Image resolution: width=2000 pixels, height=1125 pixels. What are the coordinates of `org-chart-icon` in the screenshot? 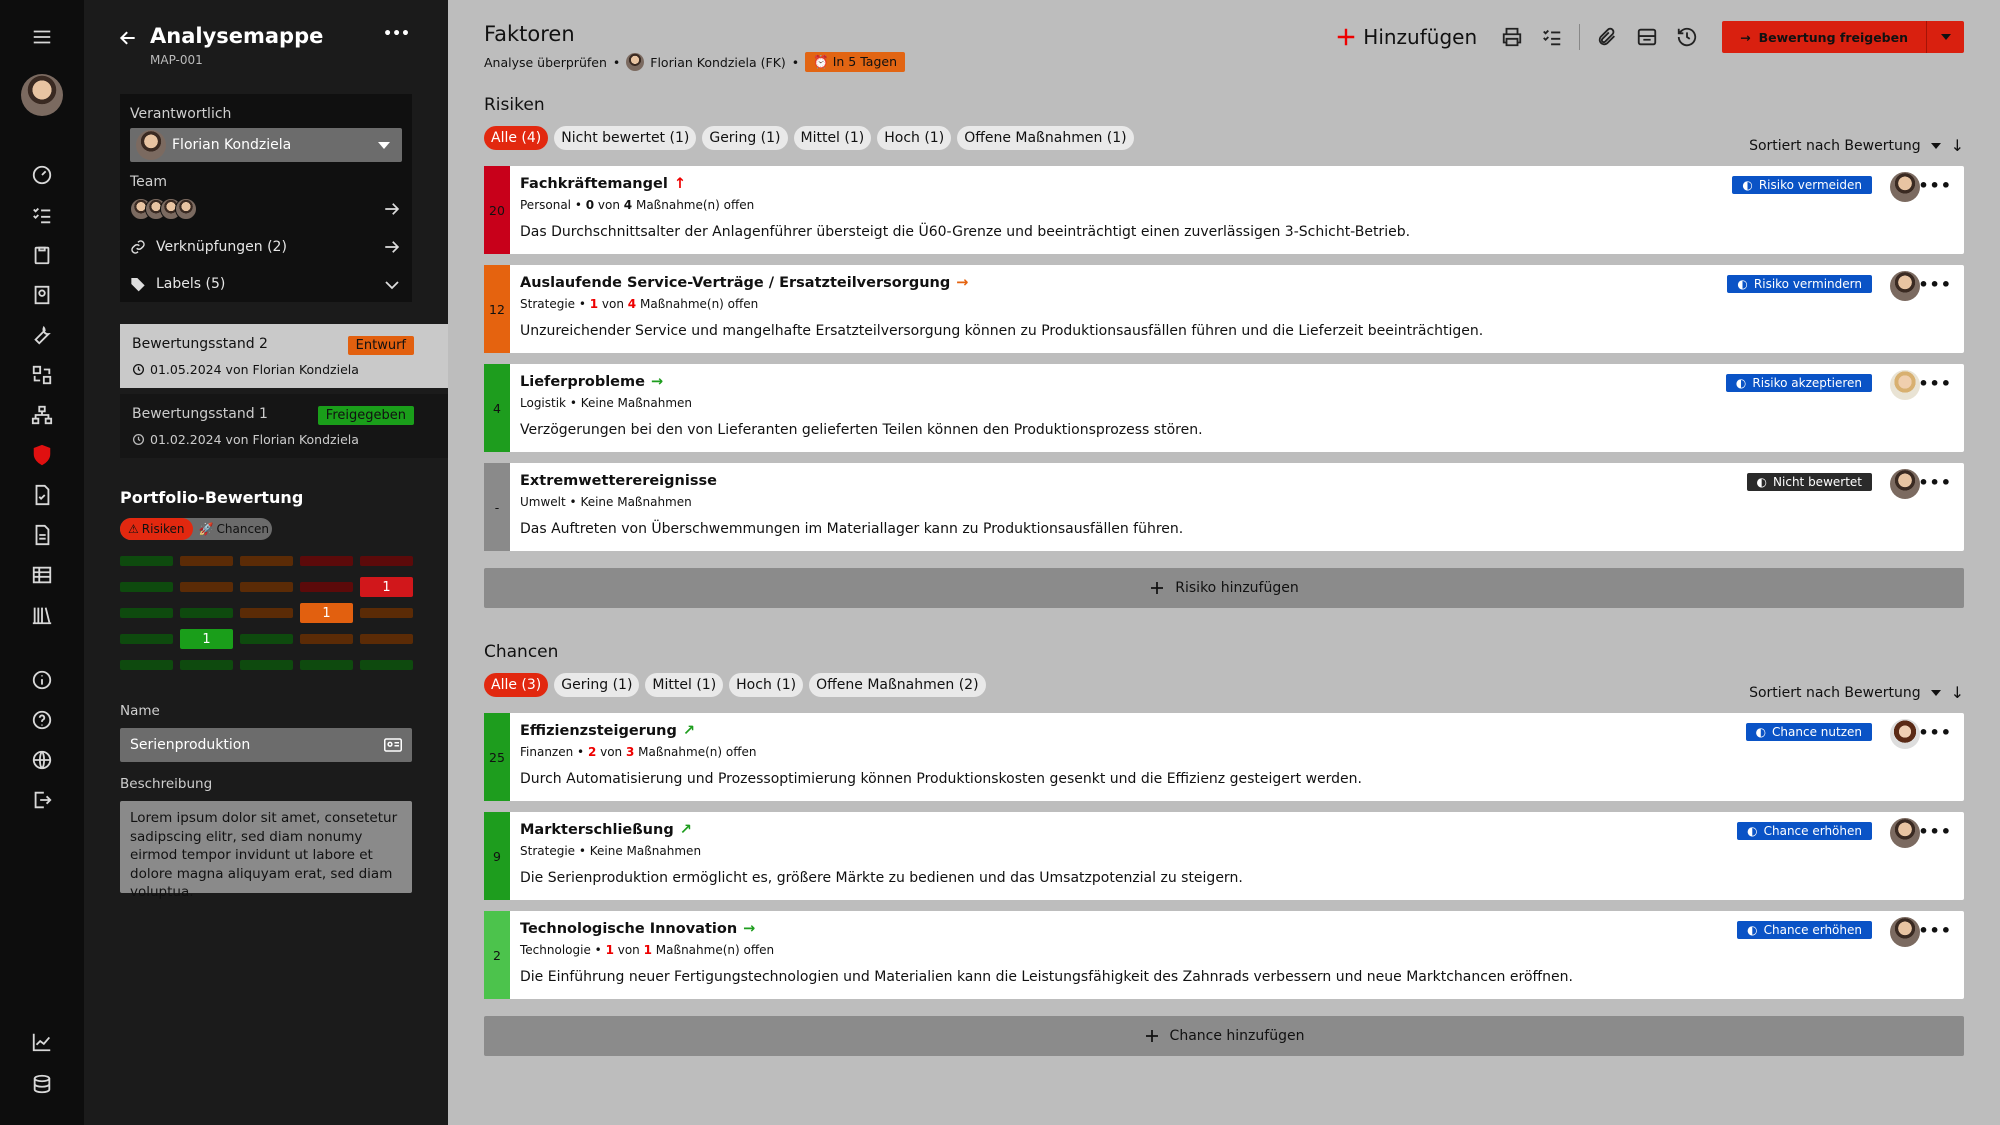 It's located at (42, 415).